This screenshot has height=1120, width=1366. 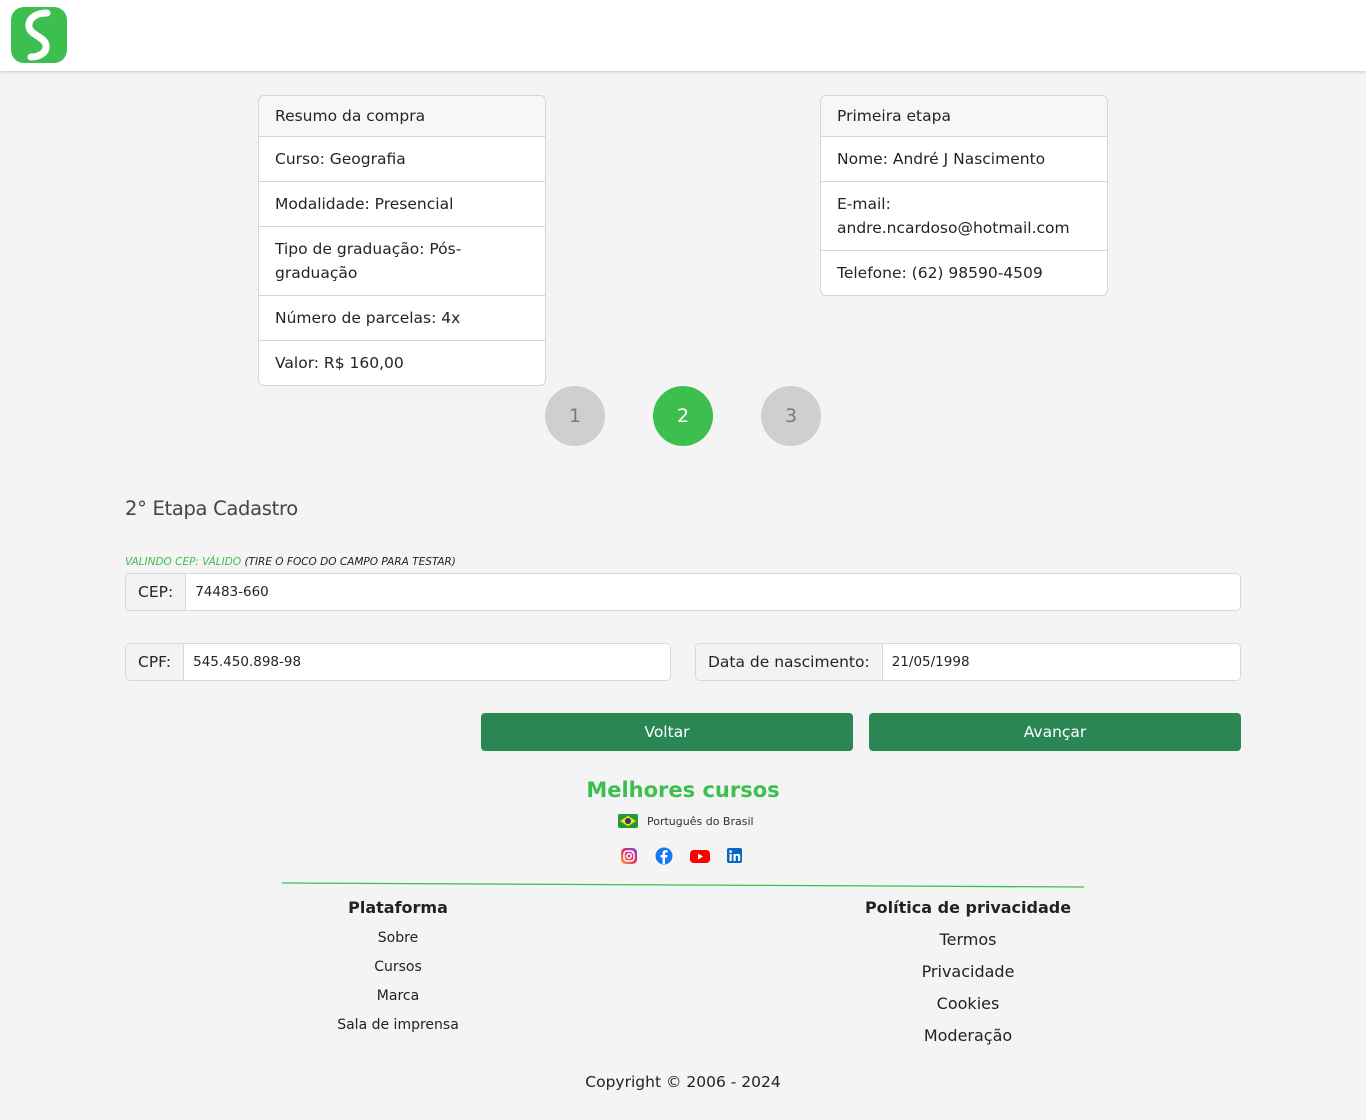 What do you see at coordinates (683, 885) in the screenshot?
I see `footer-divider` at bounding box center [683, 885].